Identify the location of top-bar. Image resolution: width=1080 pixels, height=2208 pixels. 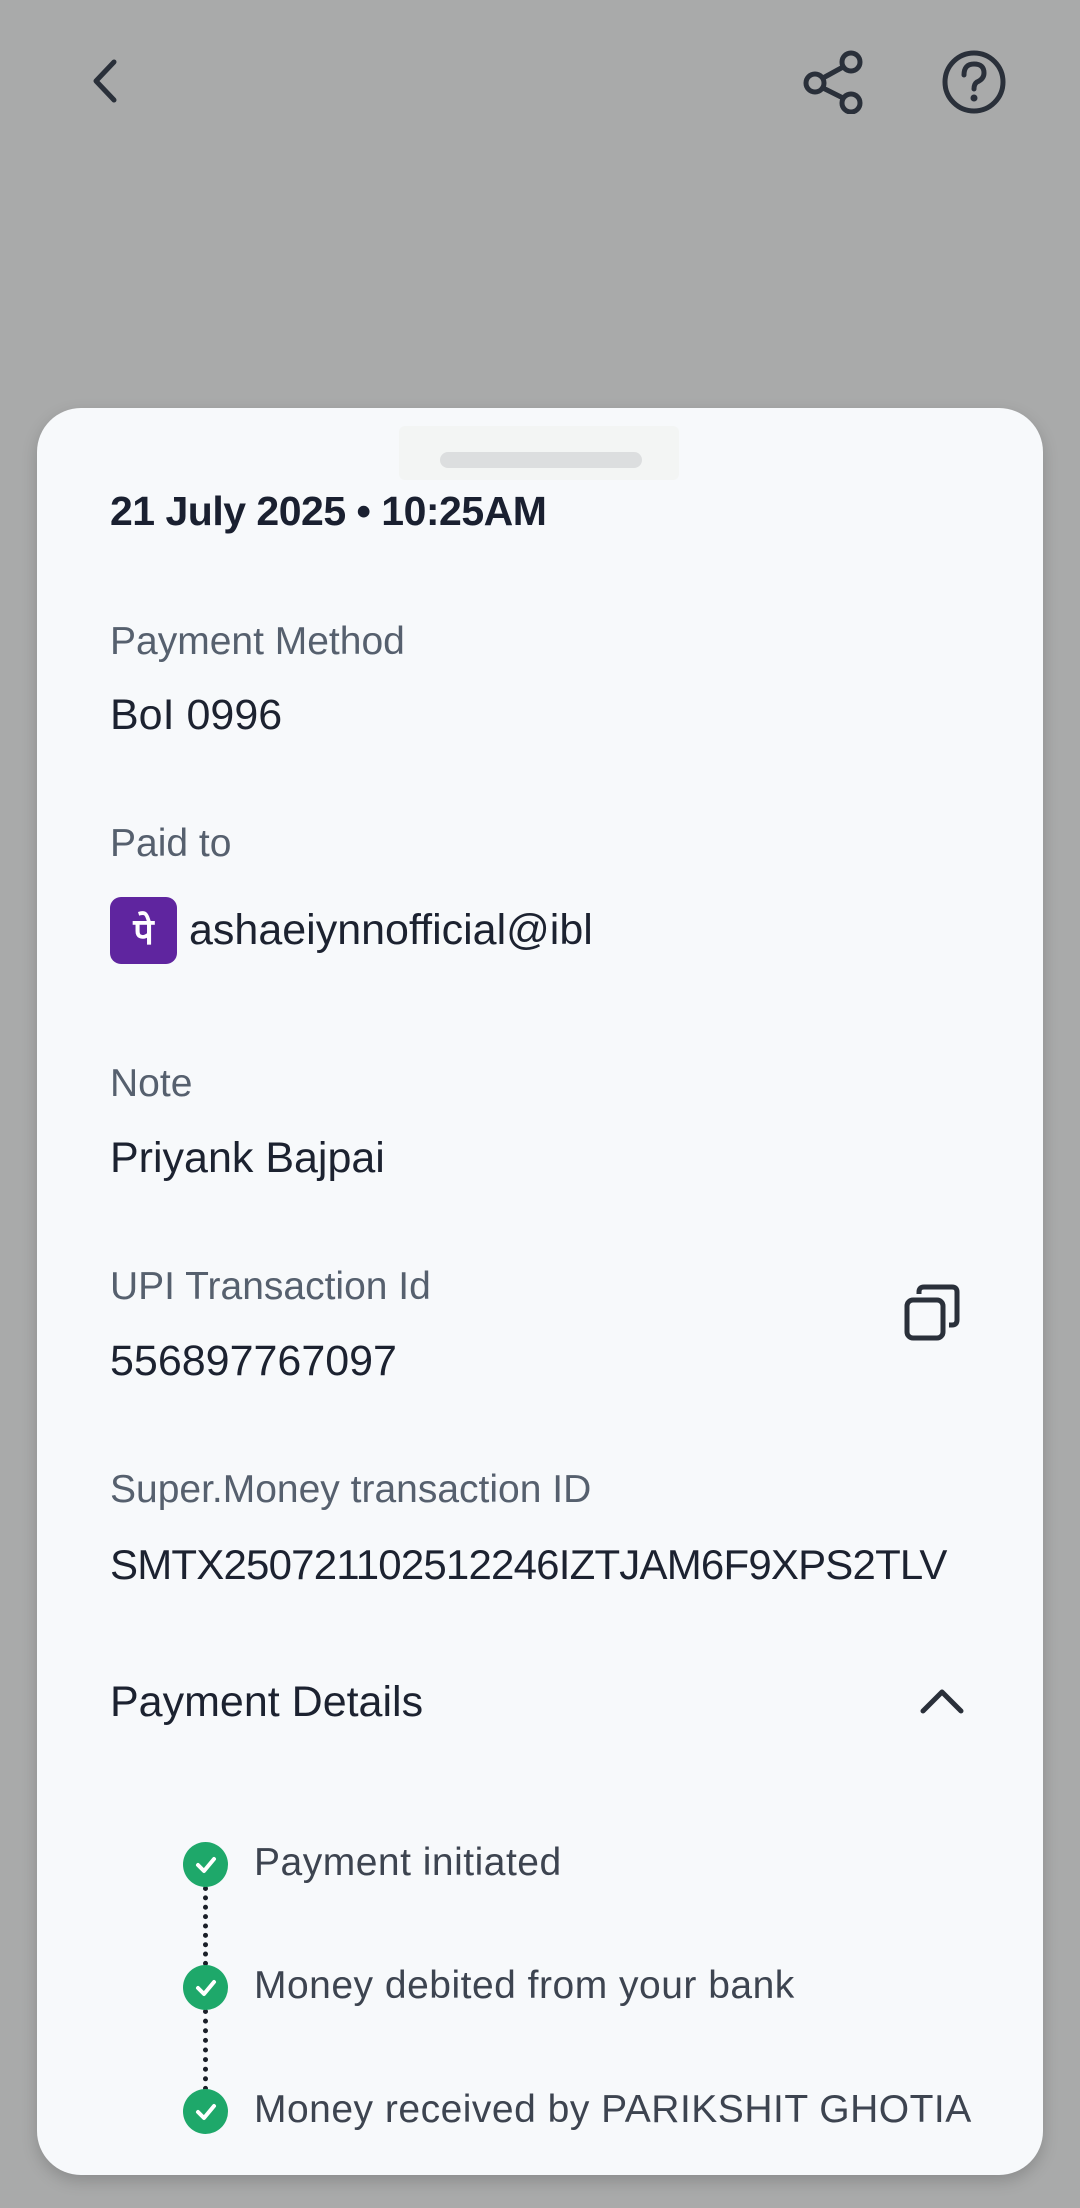
(540, 85).